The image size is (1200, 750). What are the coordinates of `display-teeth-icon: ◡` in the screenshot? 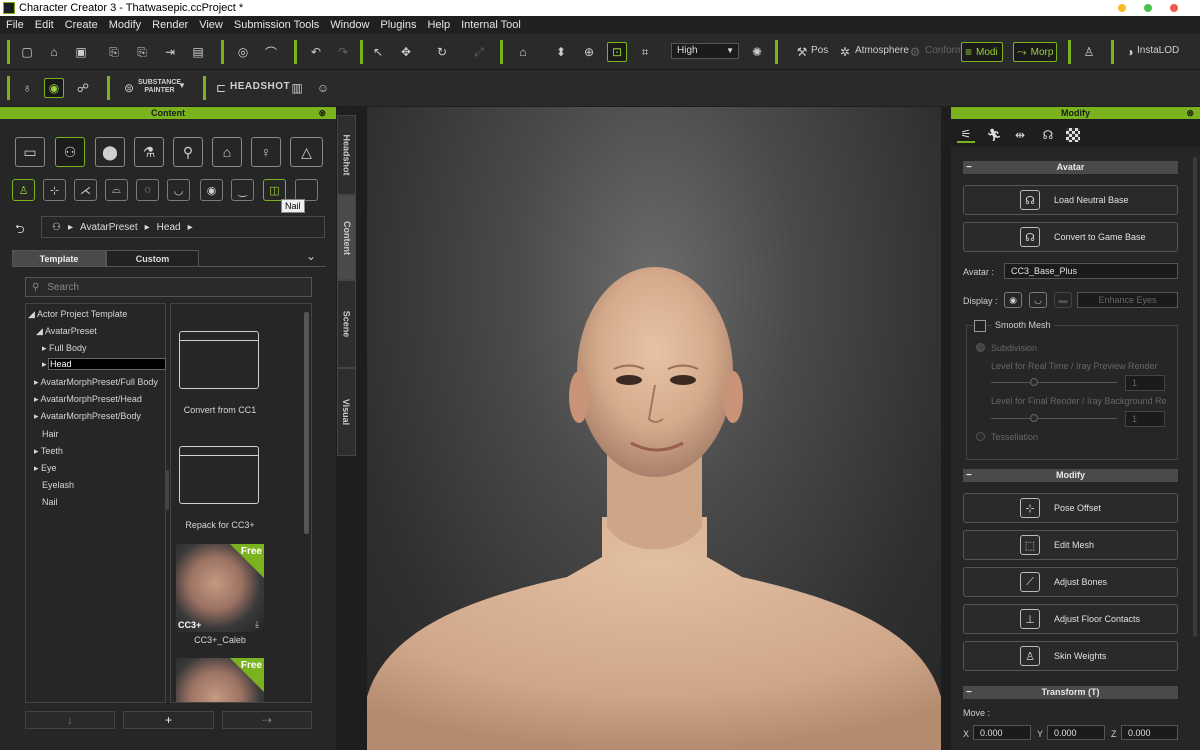 It's located at (1038, 300).